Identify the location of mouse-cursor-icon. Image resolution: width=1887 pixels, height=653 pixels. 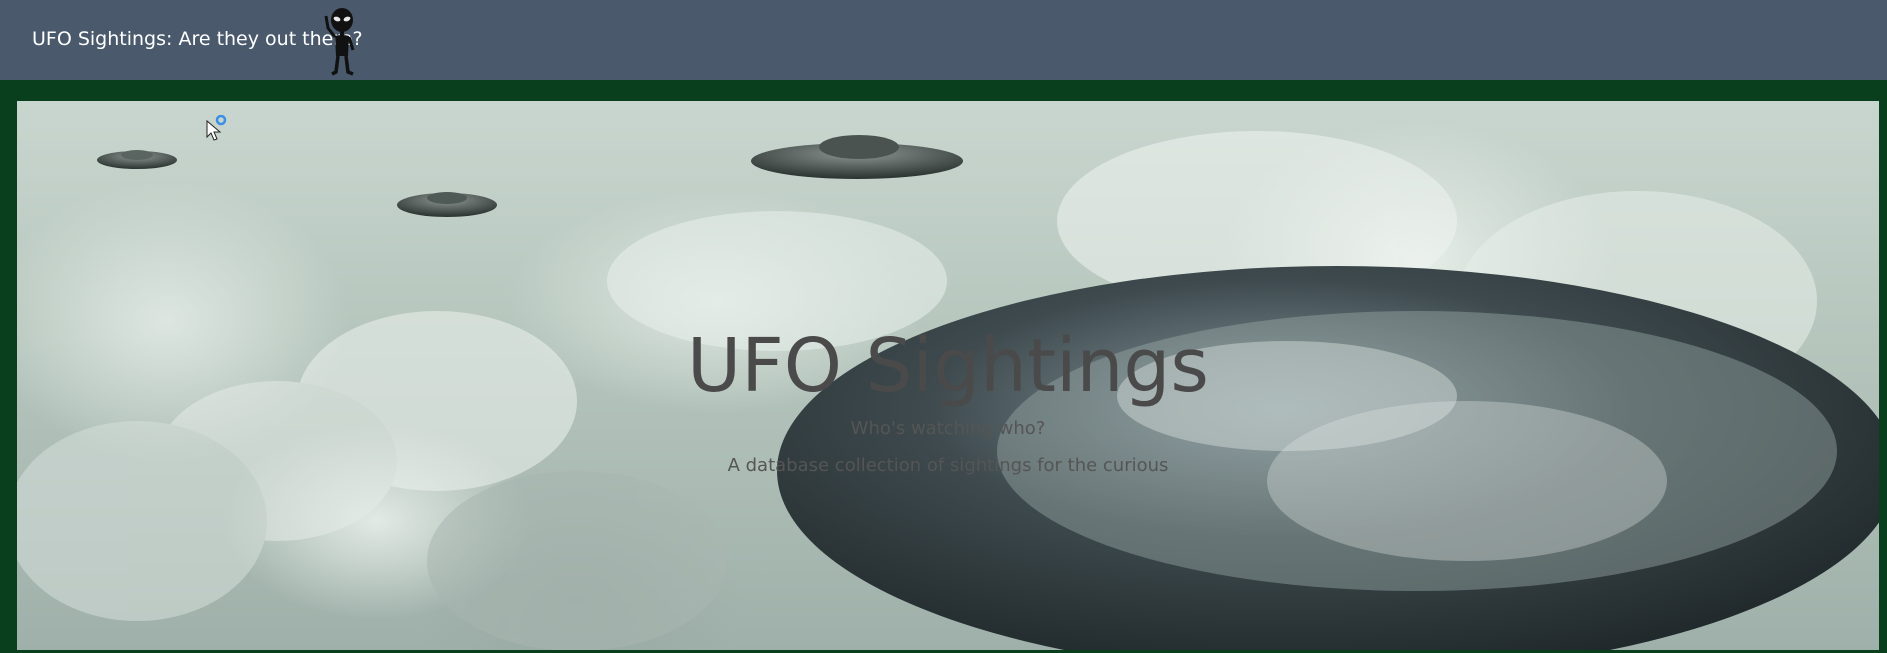
(216, 128).